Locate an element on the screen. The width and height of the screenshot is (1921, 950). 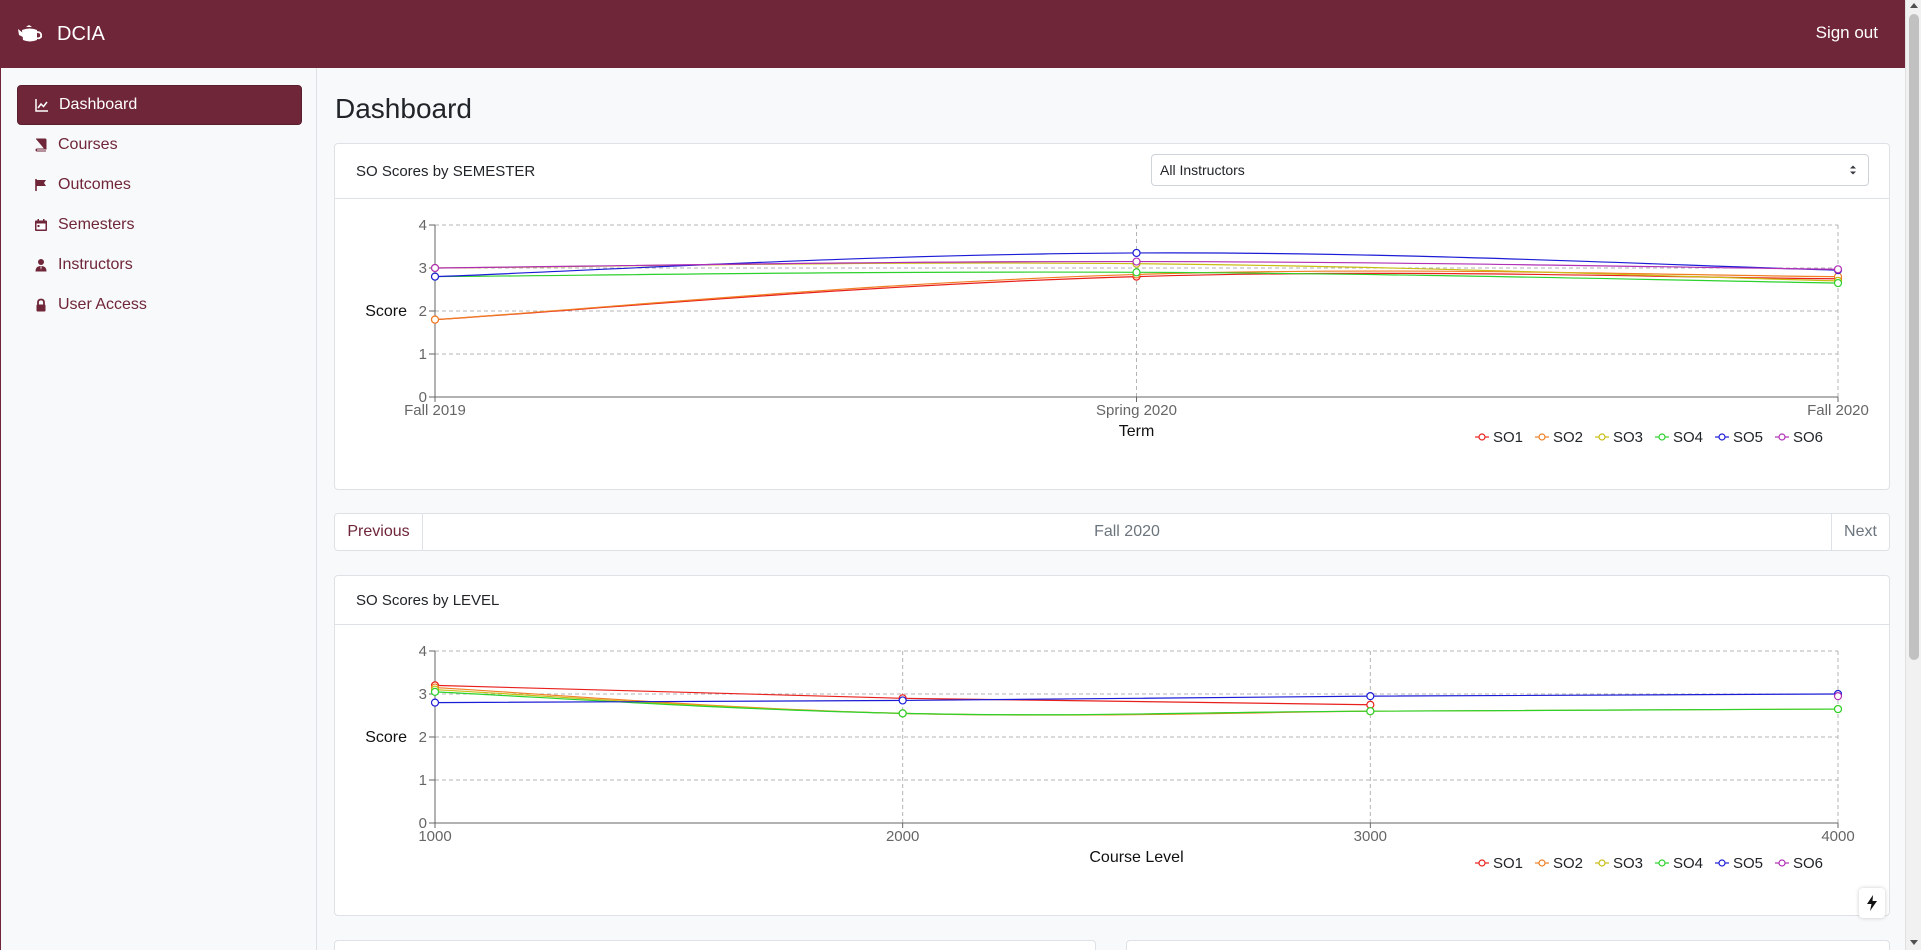
brand: DCIA is located at coordinates (61, 34).